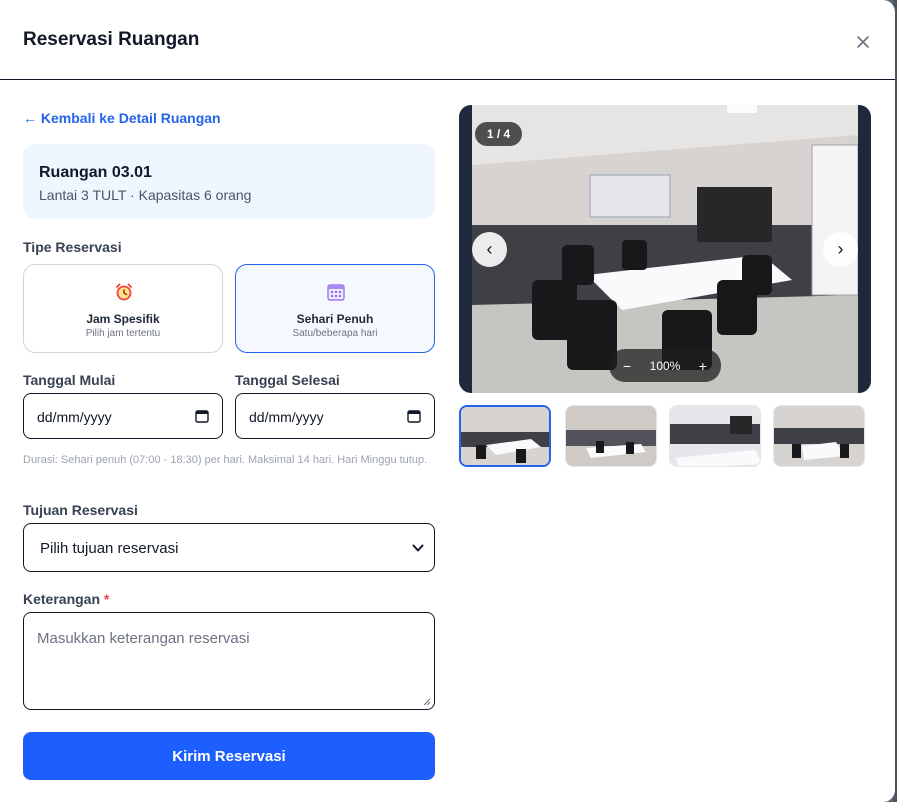 This screenshot has width=897, height=802. I want to click on photo-counter: 1 / 4, so click(498, 134).